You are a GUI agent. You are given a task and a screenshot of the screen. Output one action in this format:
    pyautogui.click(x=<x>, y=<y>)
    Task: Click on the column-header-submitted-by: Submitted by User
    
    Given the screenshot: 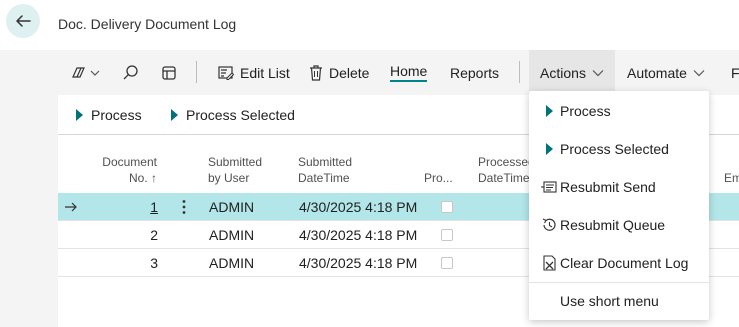 What is the action you would take?
    pyautogui.click(x=235, y=170)
    